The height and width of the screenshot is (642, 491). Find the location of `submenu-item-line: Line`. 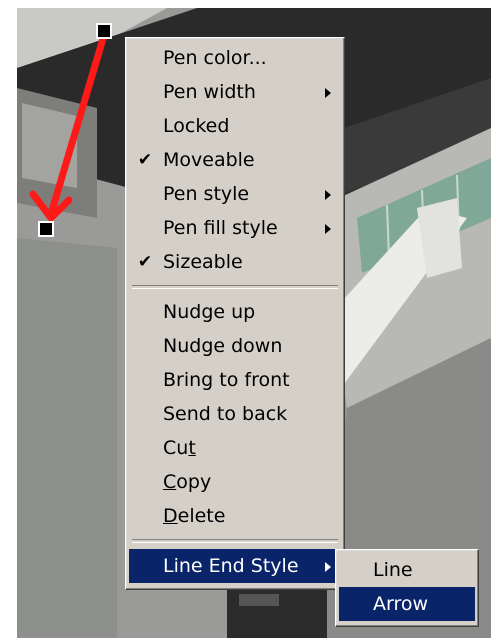

submenu-item-line: Line is located at coordinates (407, 570).